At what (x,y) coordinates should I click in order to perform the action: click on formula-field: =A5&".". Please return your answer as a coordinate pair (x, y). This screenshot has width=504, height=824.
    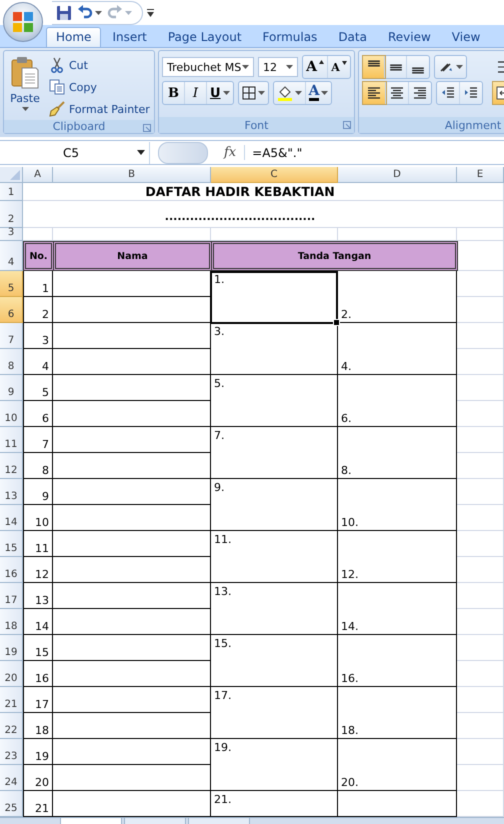
    Looking at the image, I should click on (378, 153).